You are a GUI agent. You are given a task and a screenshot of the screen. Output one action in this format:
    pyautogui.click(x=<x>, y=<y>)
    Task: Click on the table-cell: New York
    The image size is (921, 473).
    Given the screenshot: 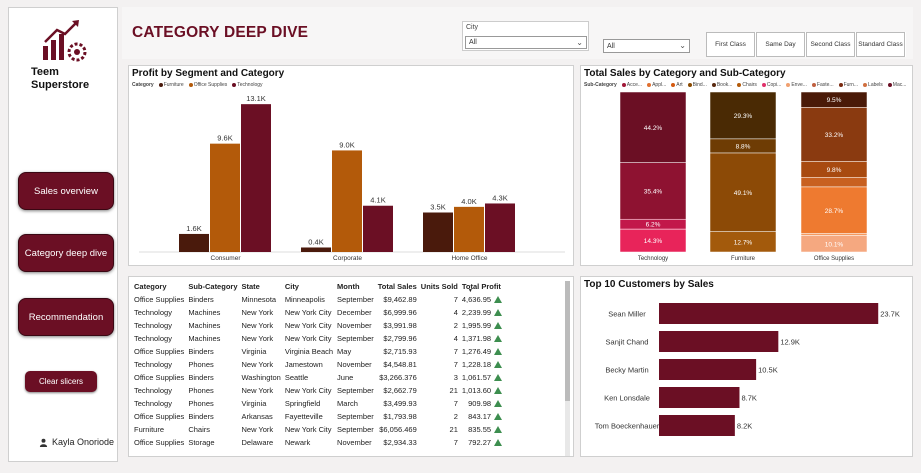 What is the action you would take?
    pyautogui.click(x=257, y=325)
    